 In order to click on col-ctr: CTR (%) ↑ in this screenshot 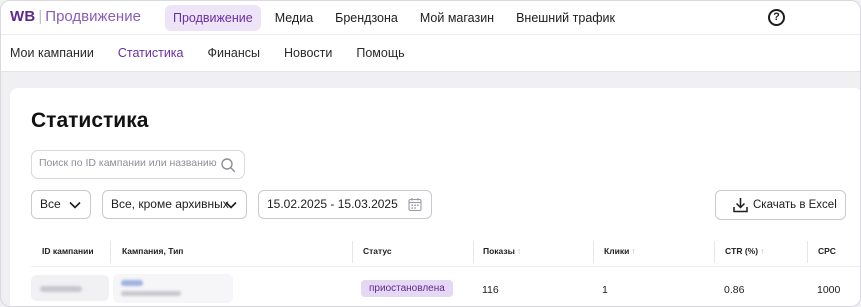, I will do `click(744, 251)`.